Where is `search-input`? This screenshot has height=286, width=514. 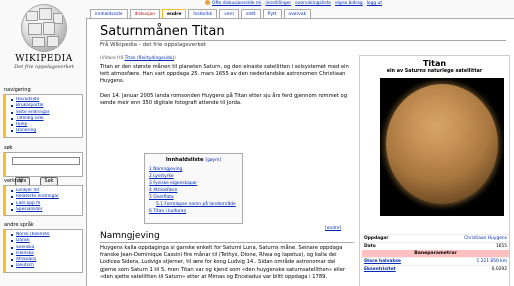 search-input is located at coordinates (46, 161).